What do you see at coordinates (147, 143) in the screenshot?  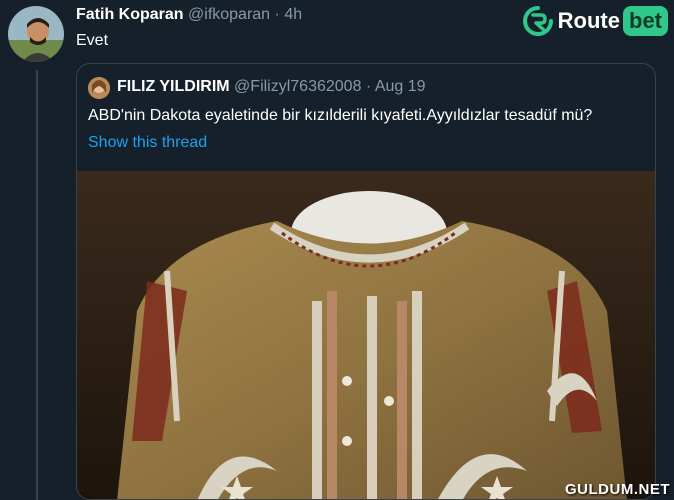 I see `show-thread-link: Show this thread` at bounding box center [147, 143].